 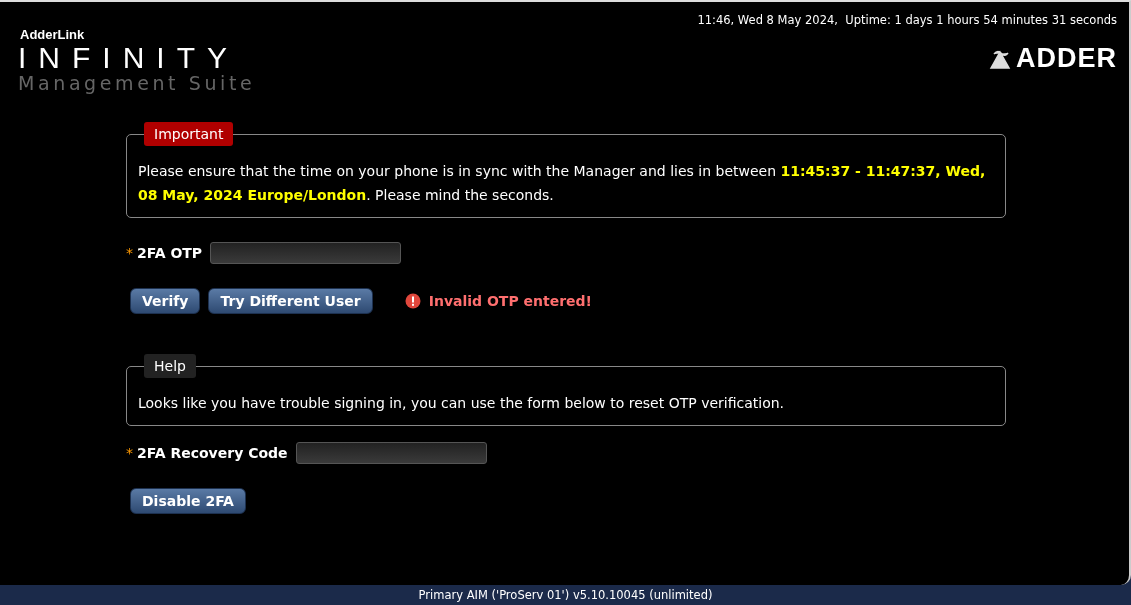 What do you see at coordinates (510, 301) in the screenshot?
I see `error-message: Invalid OTP entered!` at bounding box center [510, 301].